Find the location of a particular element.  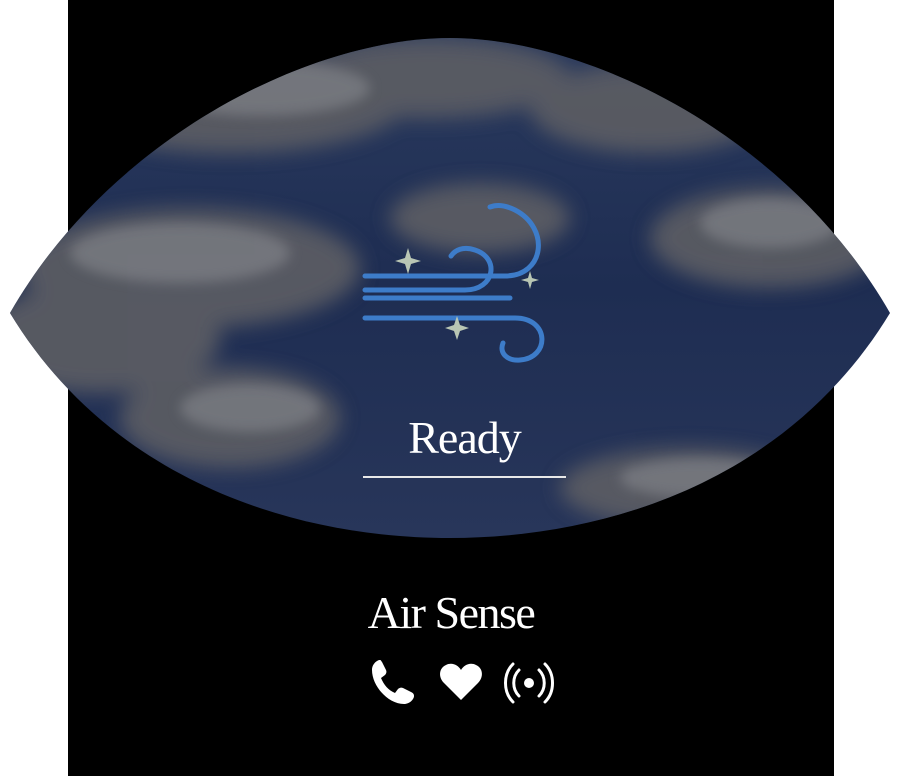

action-bar is located at coordinates (463, 682).